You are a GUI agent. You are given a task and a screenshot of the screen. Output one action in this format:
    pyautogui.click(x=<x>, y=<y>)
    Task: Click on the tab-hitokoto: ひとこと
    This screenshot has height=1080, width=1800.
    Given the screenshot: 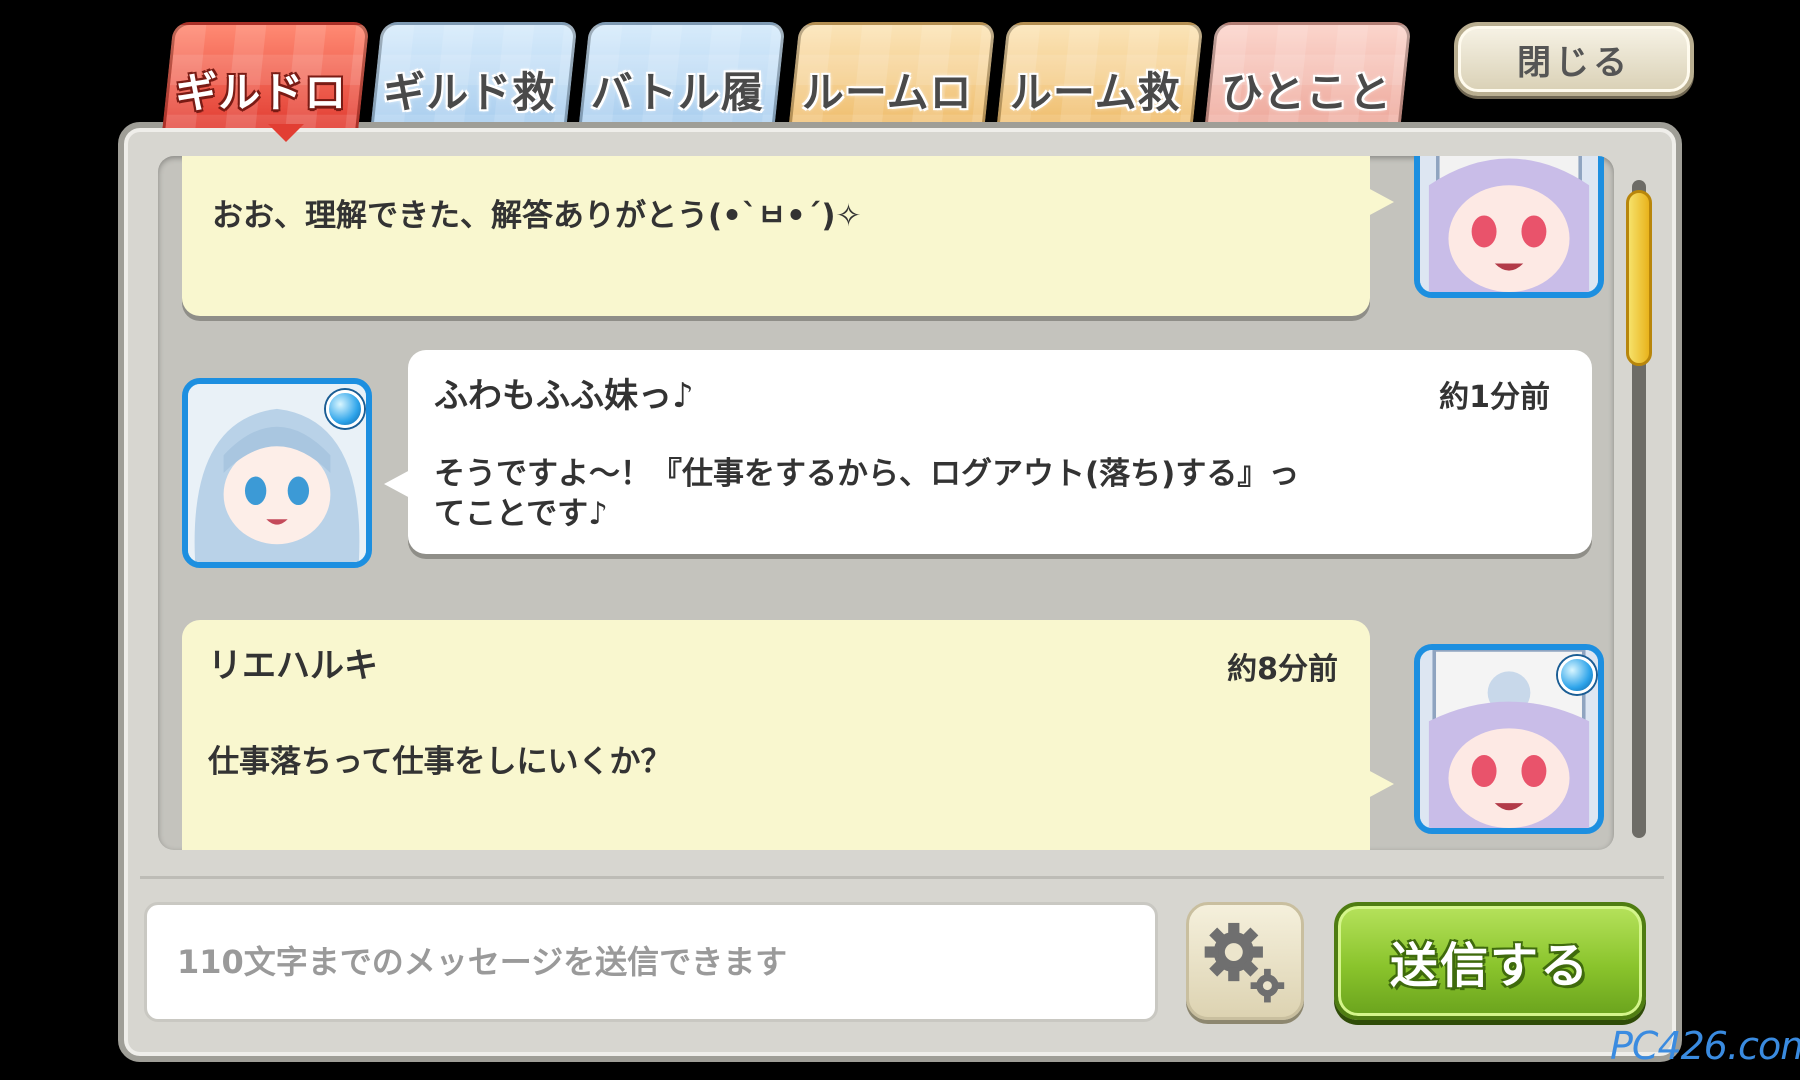 What is the action you would take?
    pyautogui.click(x=1308, y=75)
    